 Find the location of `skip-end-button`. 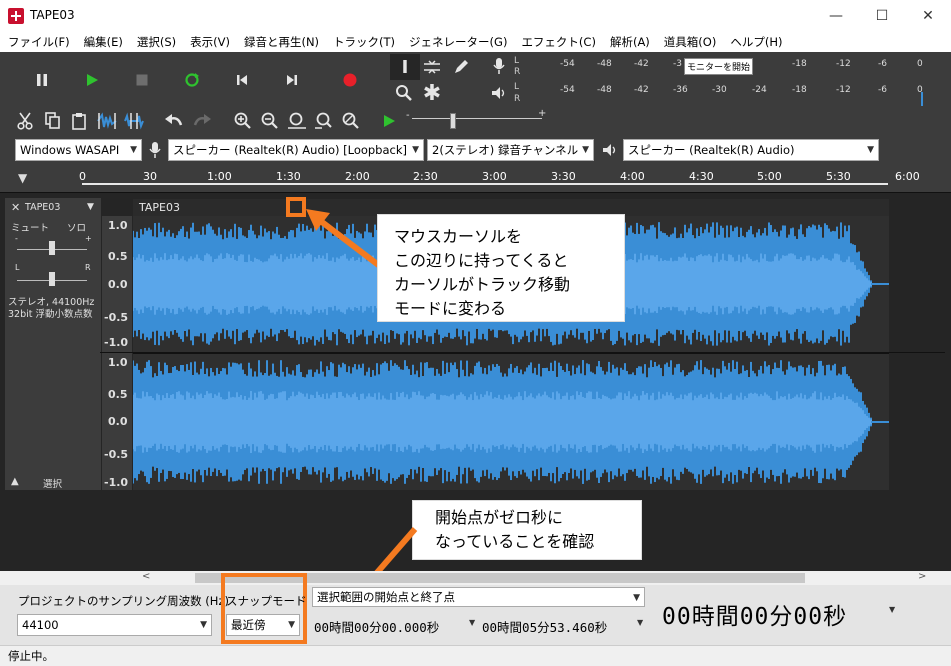

skip-end-button is located at coordinates (292, 80).